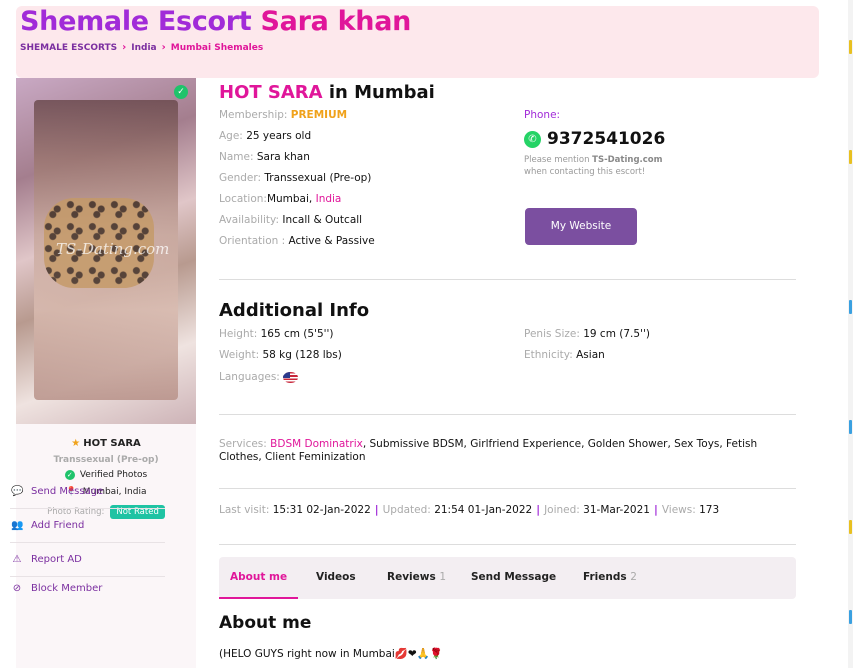  I want to click on chat-icon: 💬, so click(17, 491).